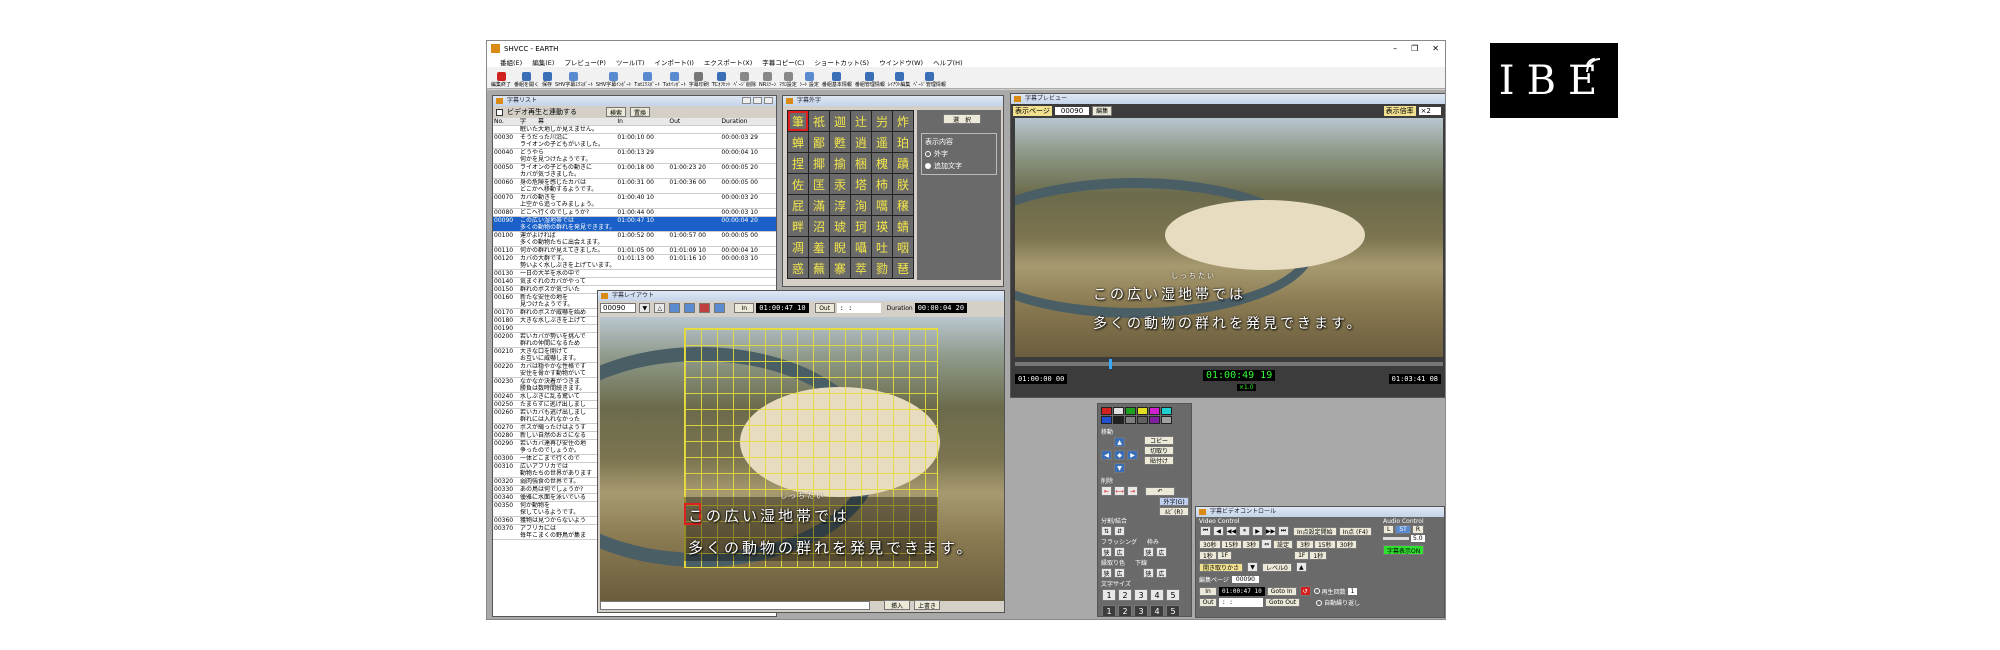  What do you see at coordinates (1283, 602) in the screenshot?
I see `goto-out-button: Goto Out` at bounding box center [1283, 602].